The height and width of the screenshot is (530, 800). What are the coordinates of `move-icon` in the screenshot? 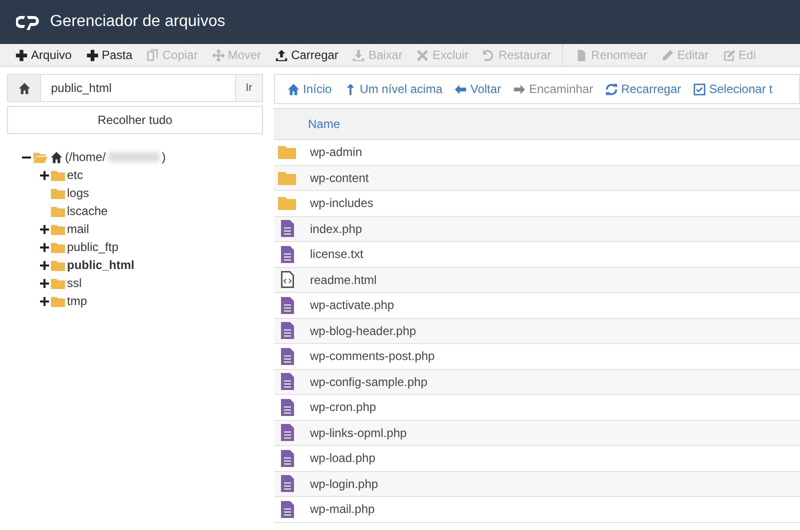 It's located at (218, 55).